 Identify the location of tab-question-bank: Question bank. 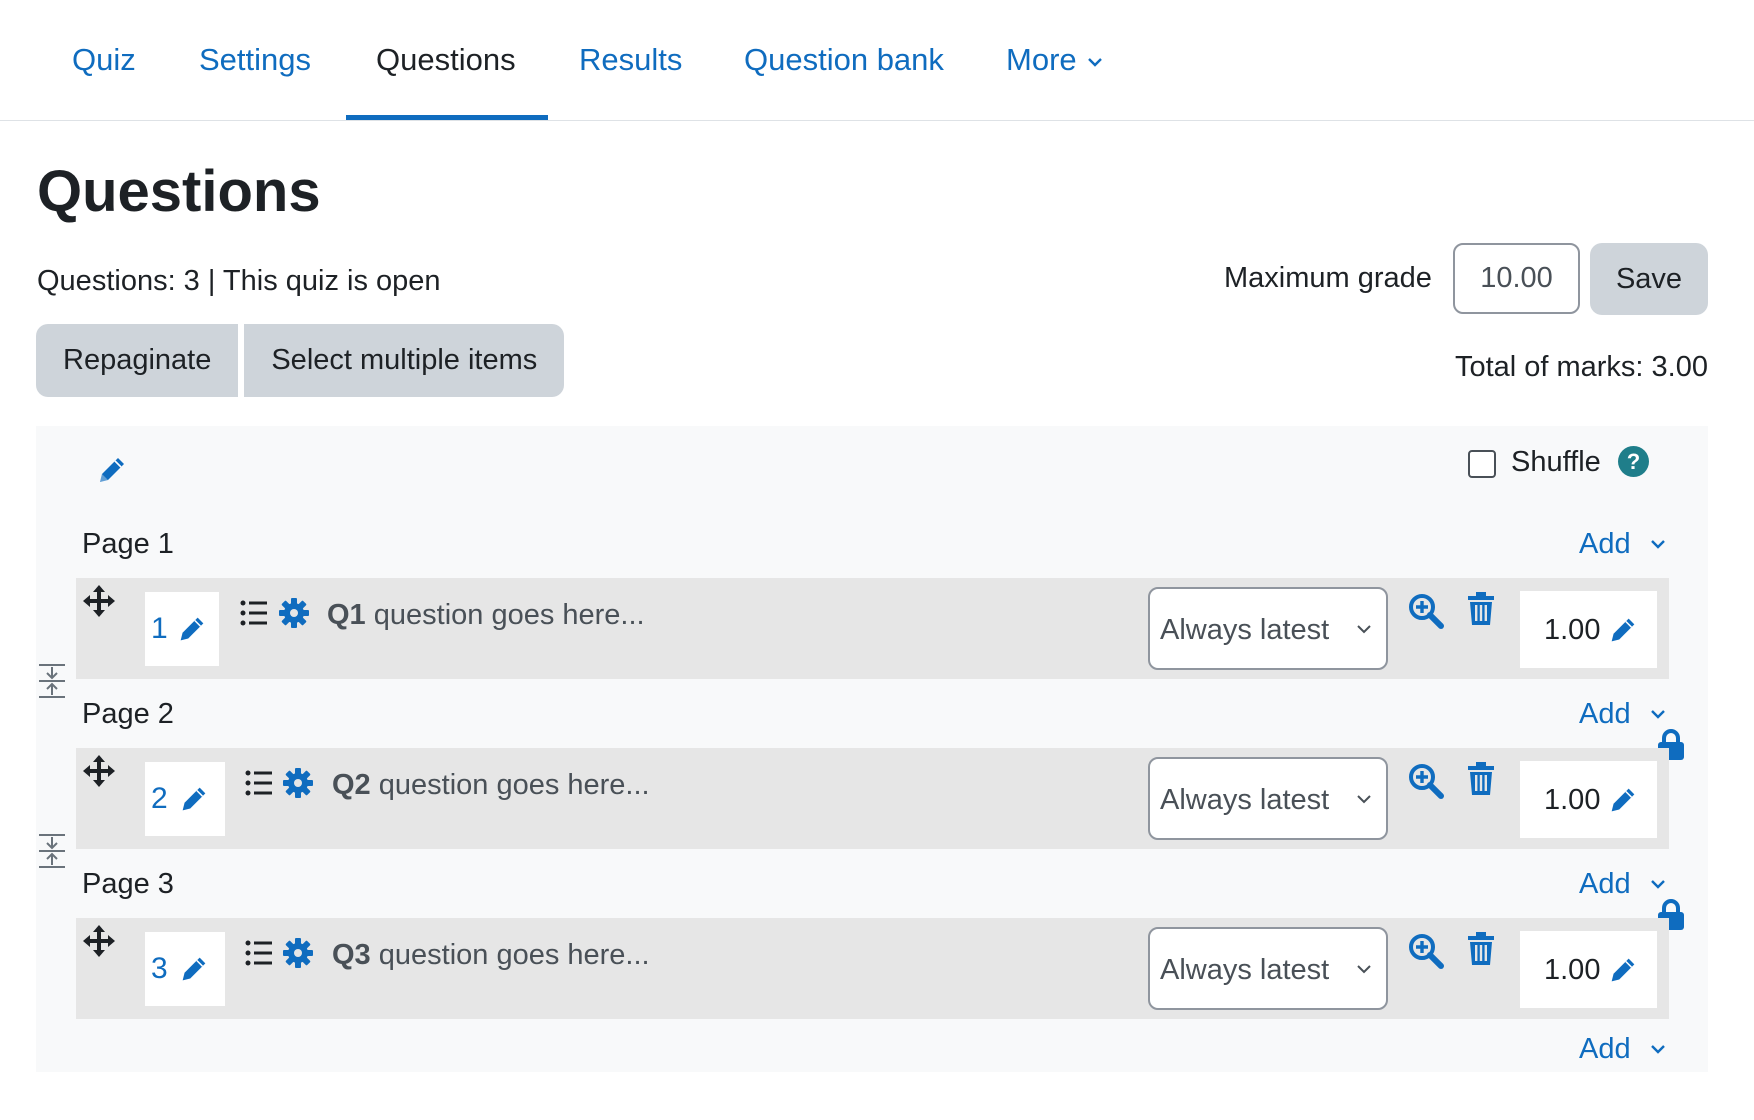
(844, 60).